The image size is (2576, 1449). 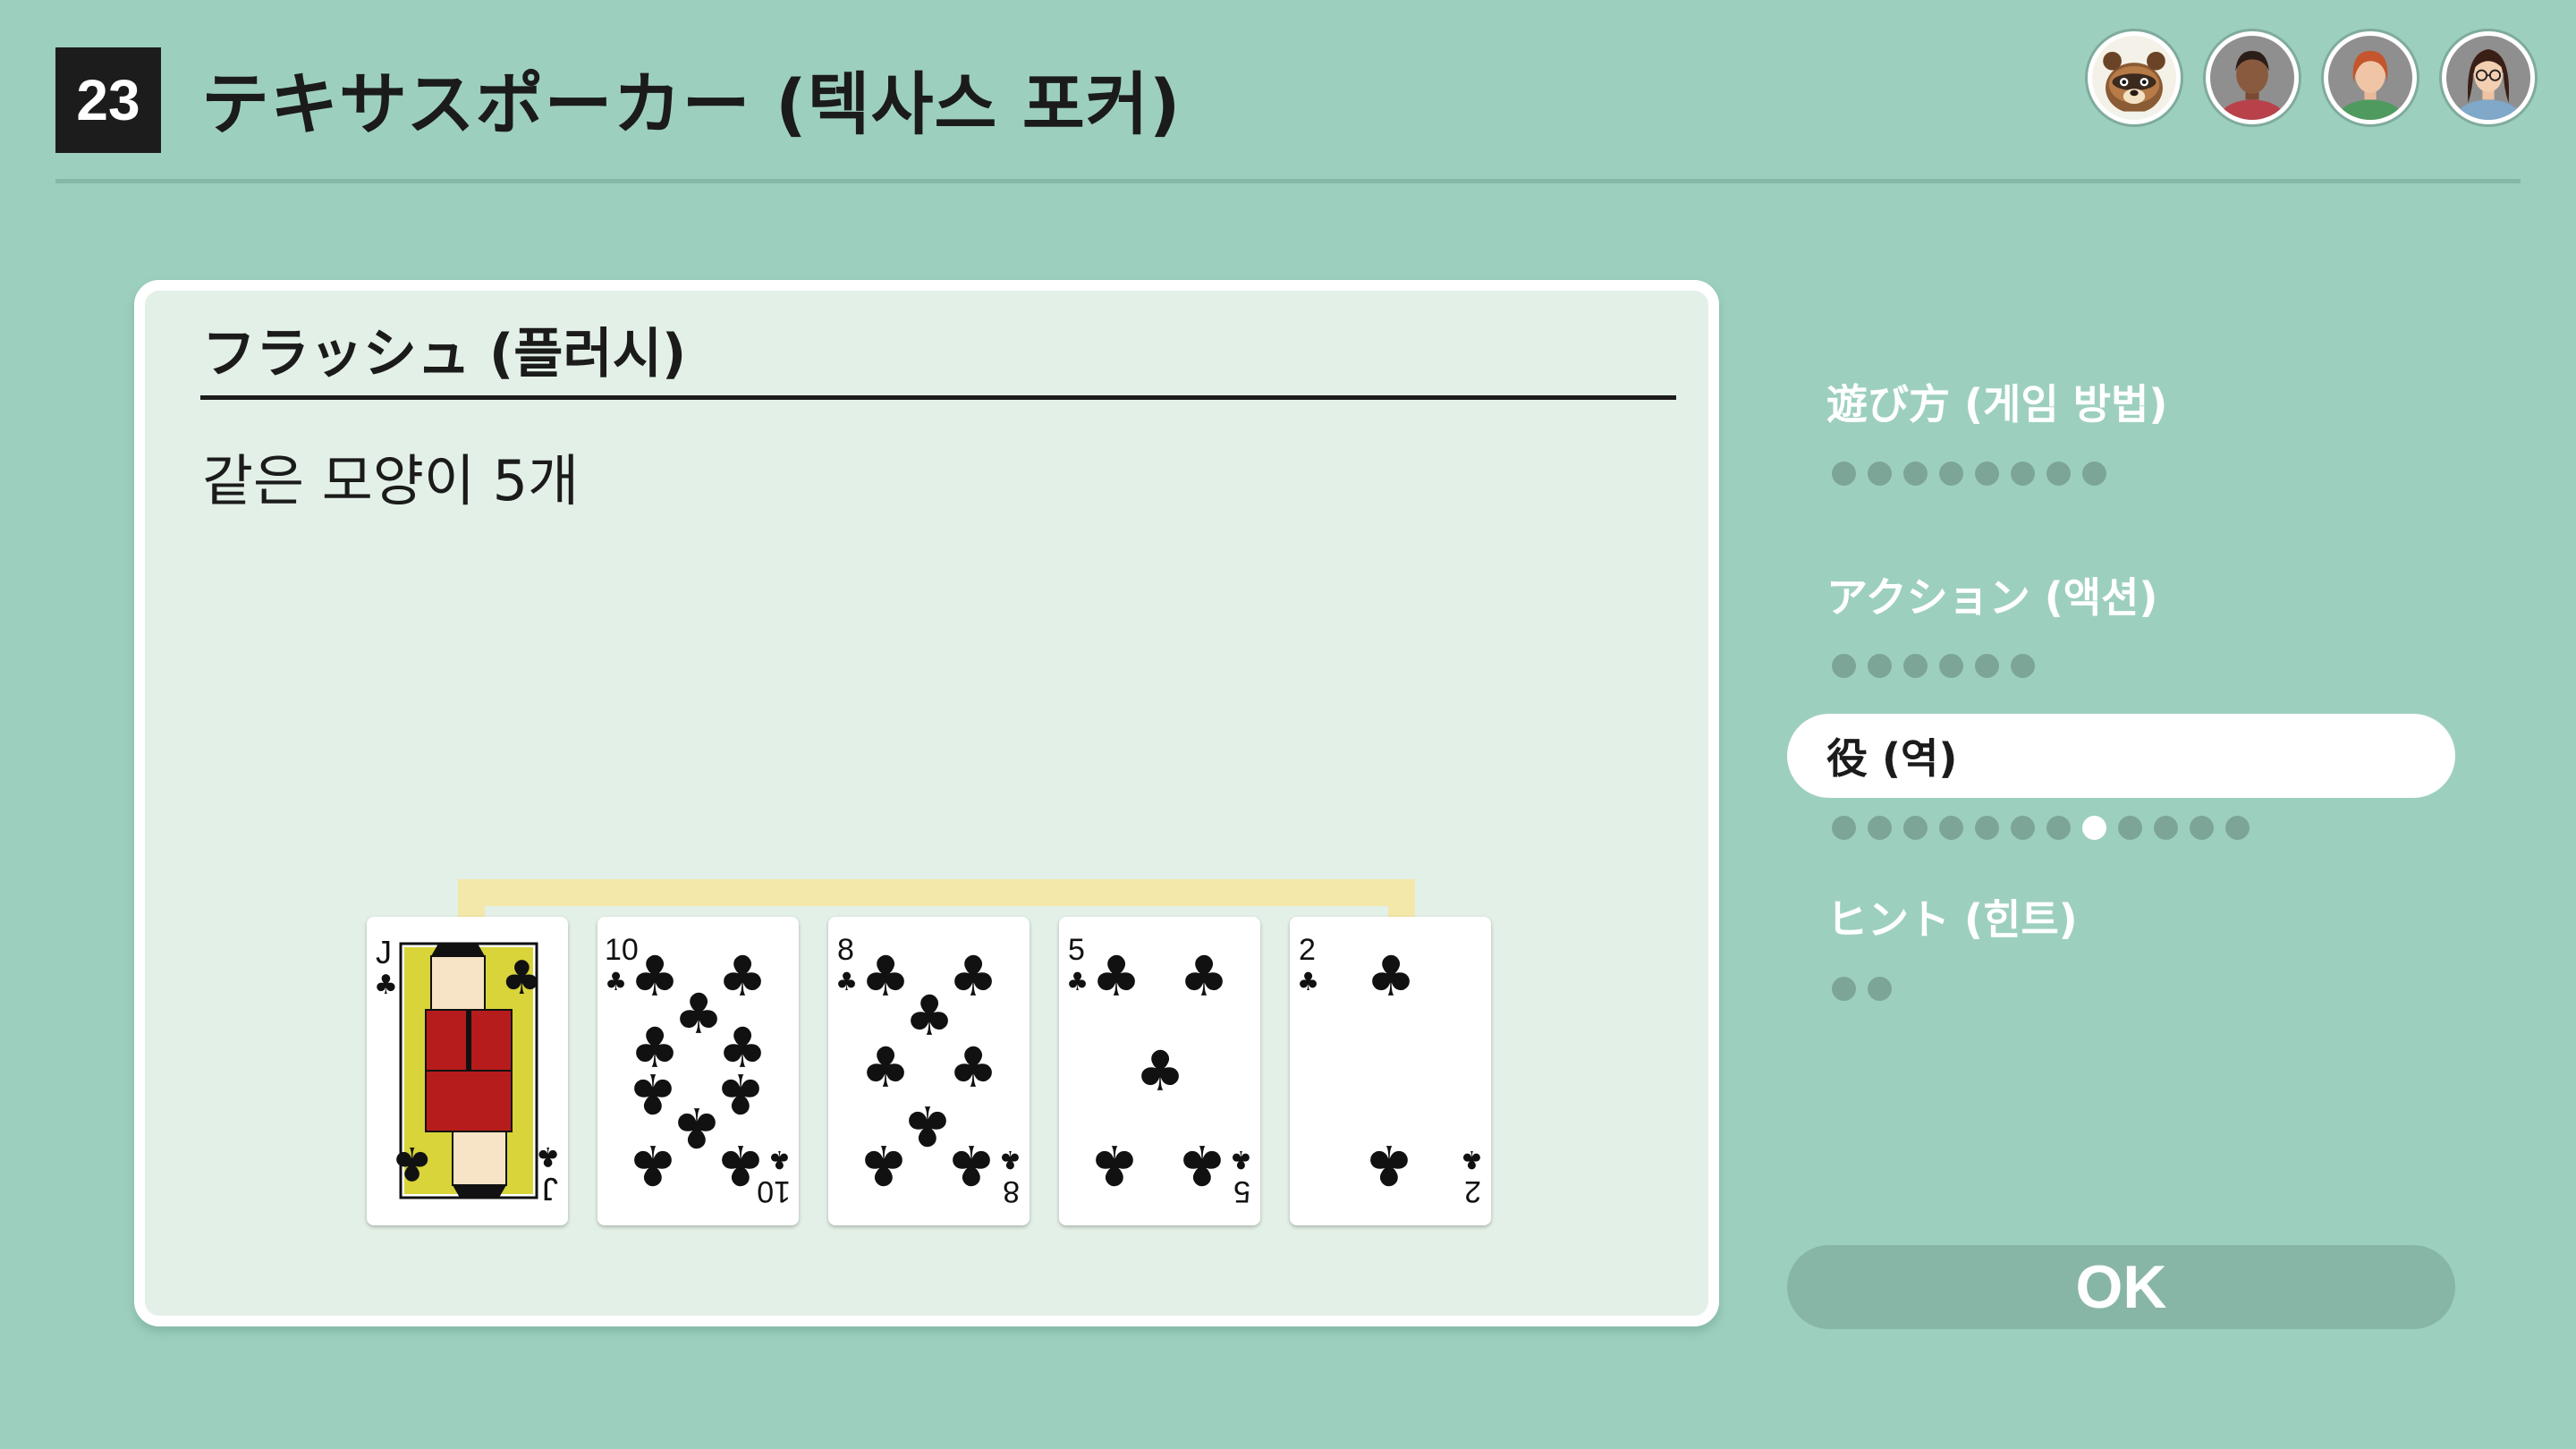 I want to click on card-two-of-clubs: 2 ♣ ♣ 2 ♣ ♣, so click(x=1390, y=1071).